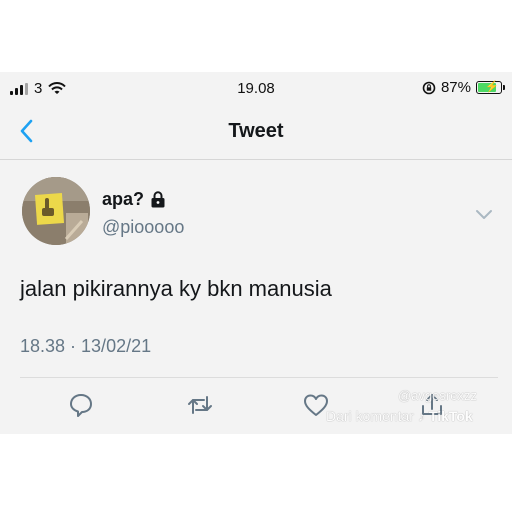 This screenshot has width=512, height=512. Describe the element at coordinates (81, 405) in the screenshot. I see `reply-icon` at that location.